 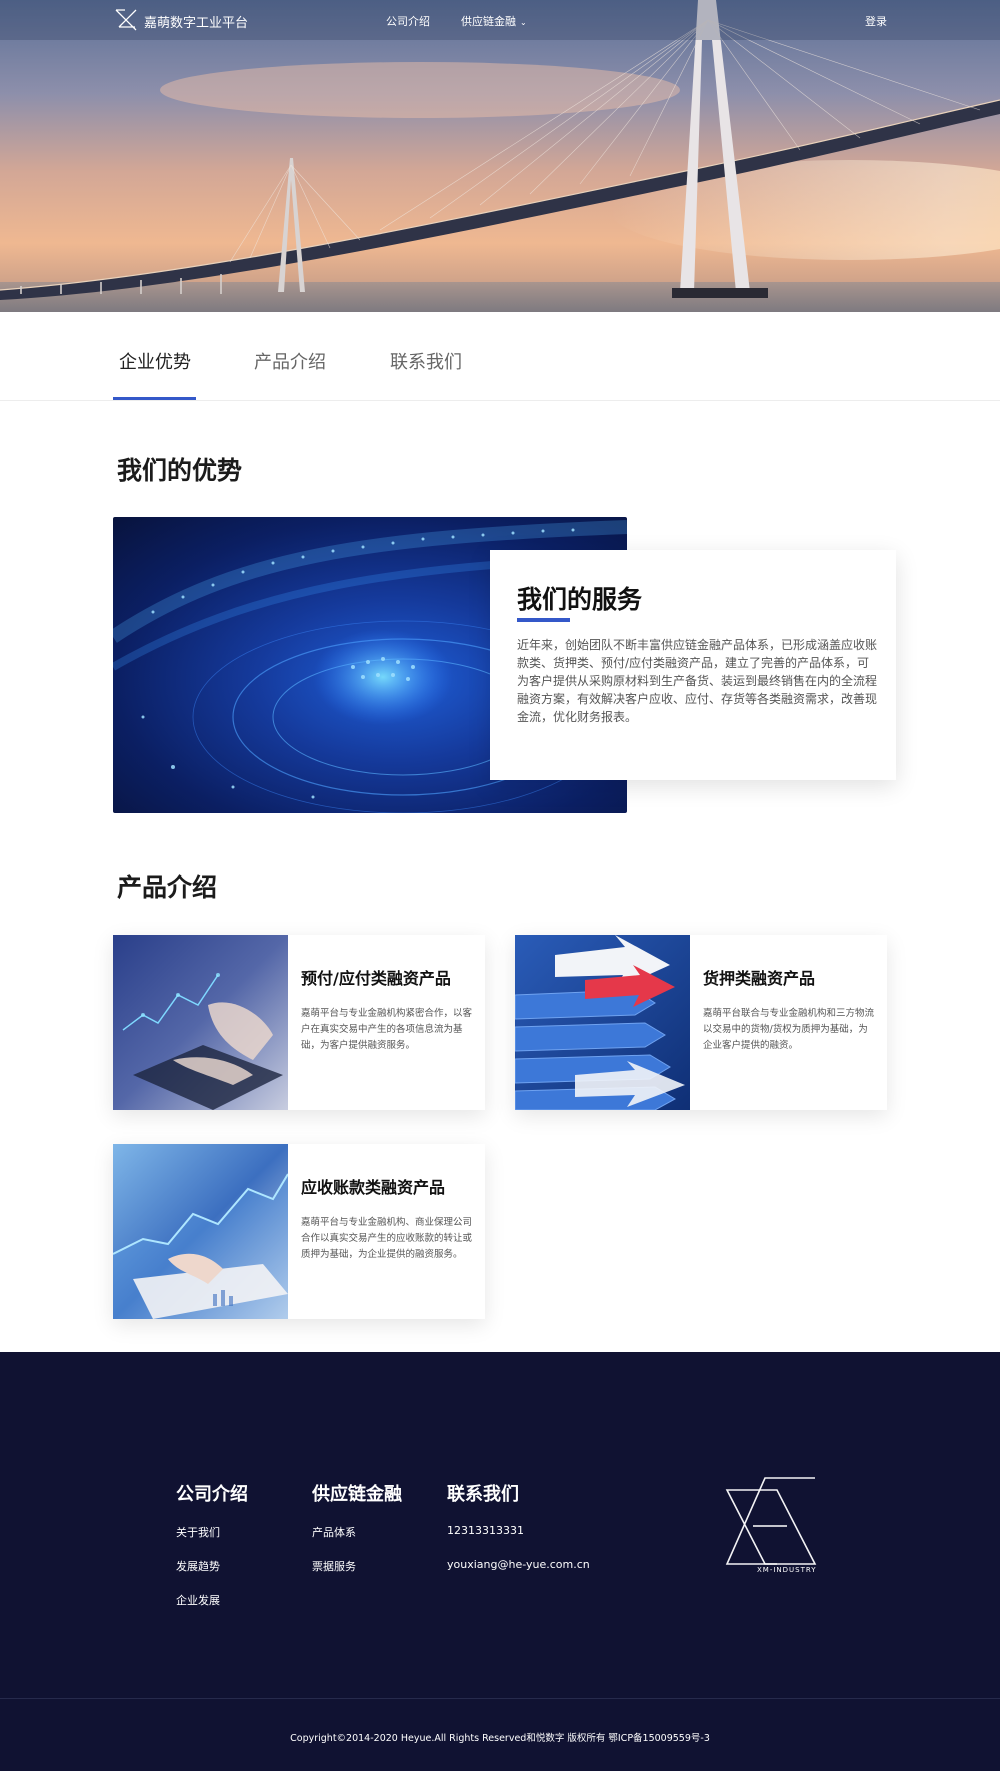 What do you see at coordinates (426, 361) in the screenshot?
I see `tab-contact: 联系我们` at bounding box center [426, 361].